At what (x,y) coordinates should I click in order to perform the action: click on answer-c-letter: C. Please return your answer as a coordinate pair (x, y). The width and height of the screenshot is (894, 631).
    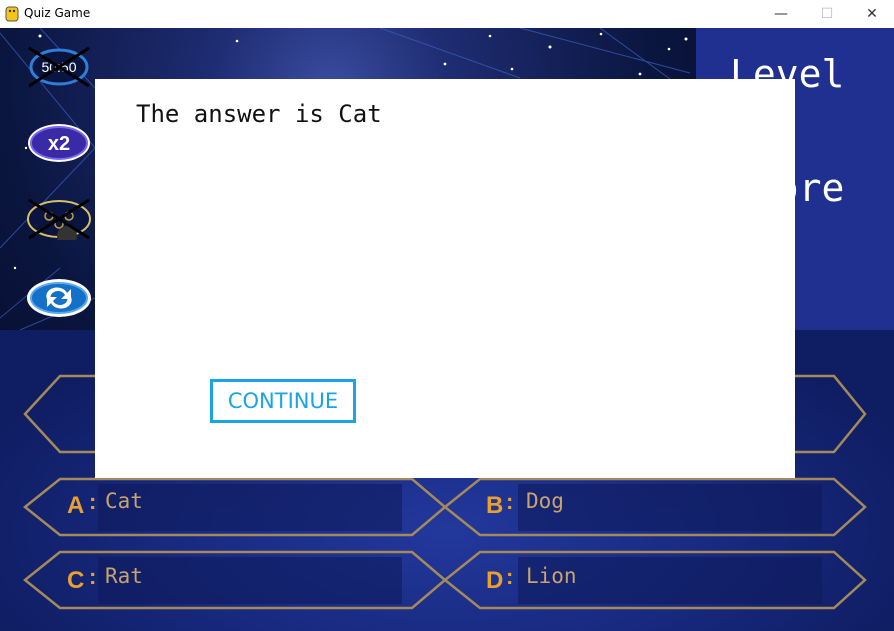
    Looking at the image, I should click on (76, 580).